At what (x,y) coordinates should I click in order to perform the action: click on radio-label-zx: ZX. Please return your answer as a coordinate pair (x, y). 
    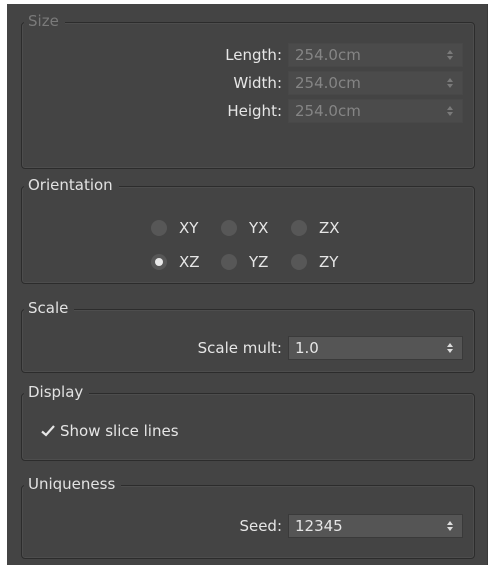
    Looking at the image, I should click on (329, 228).